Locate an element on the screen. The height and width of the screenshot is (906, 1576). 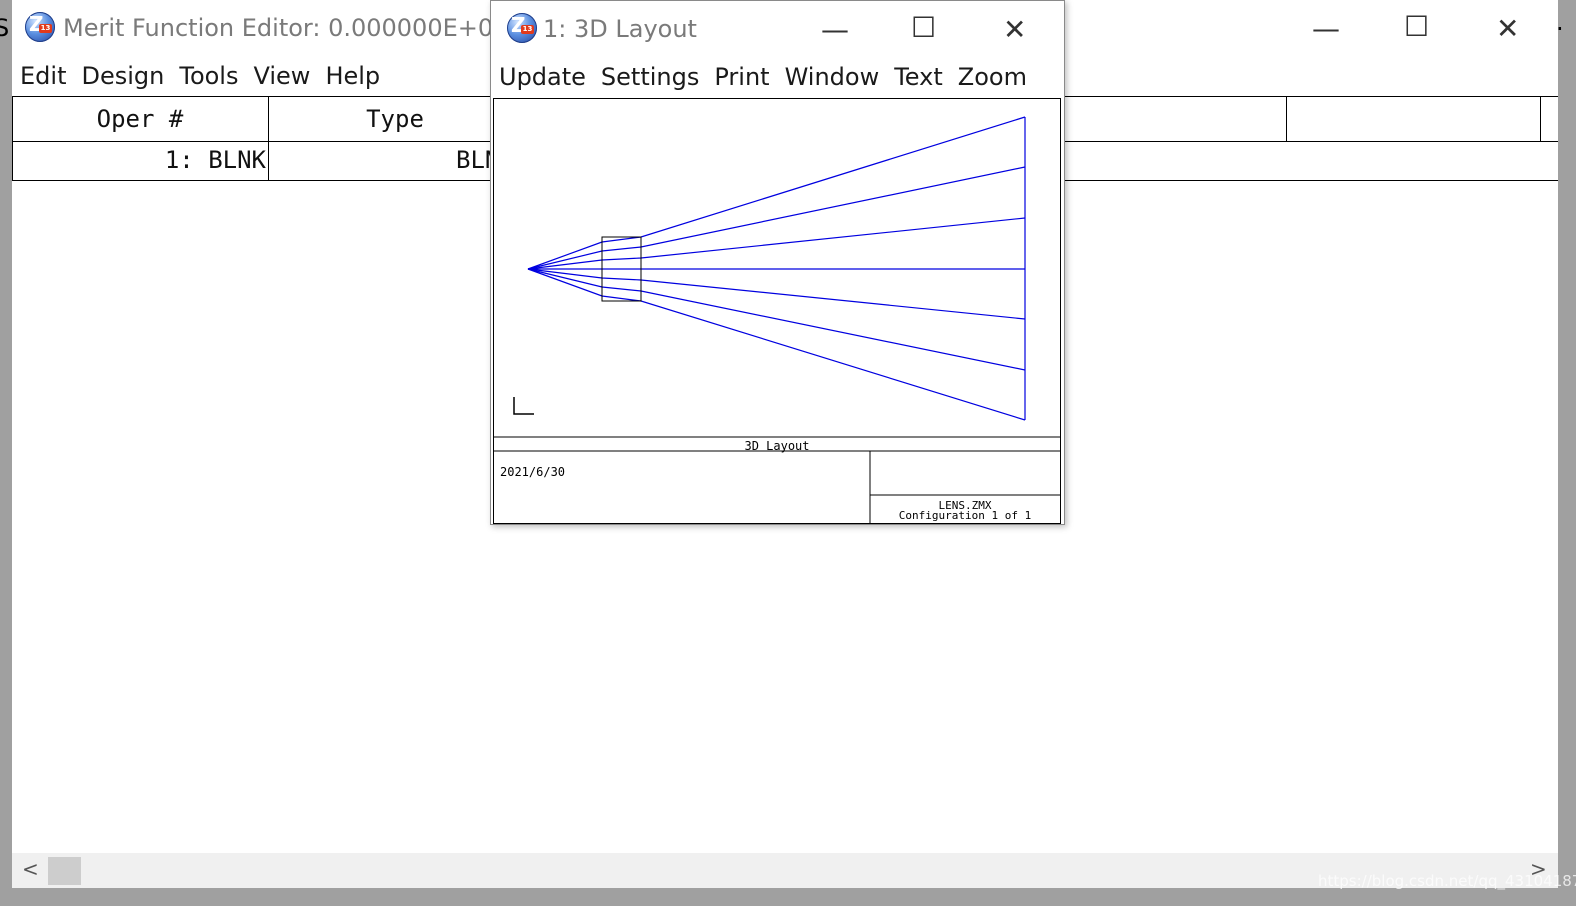
ray-fan is located at coordinates (776, 268).